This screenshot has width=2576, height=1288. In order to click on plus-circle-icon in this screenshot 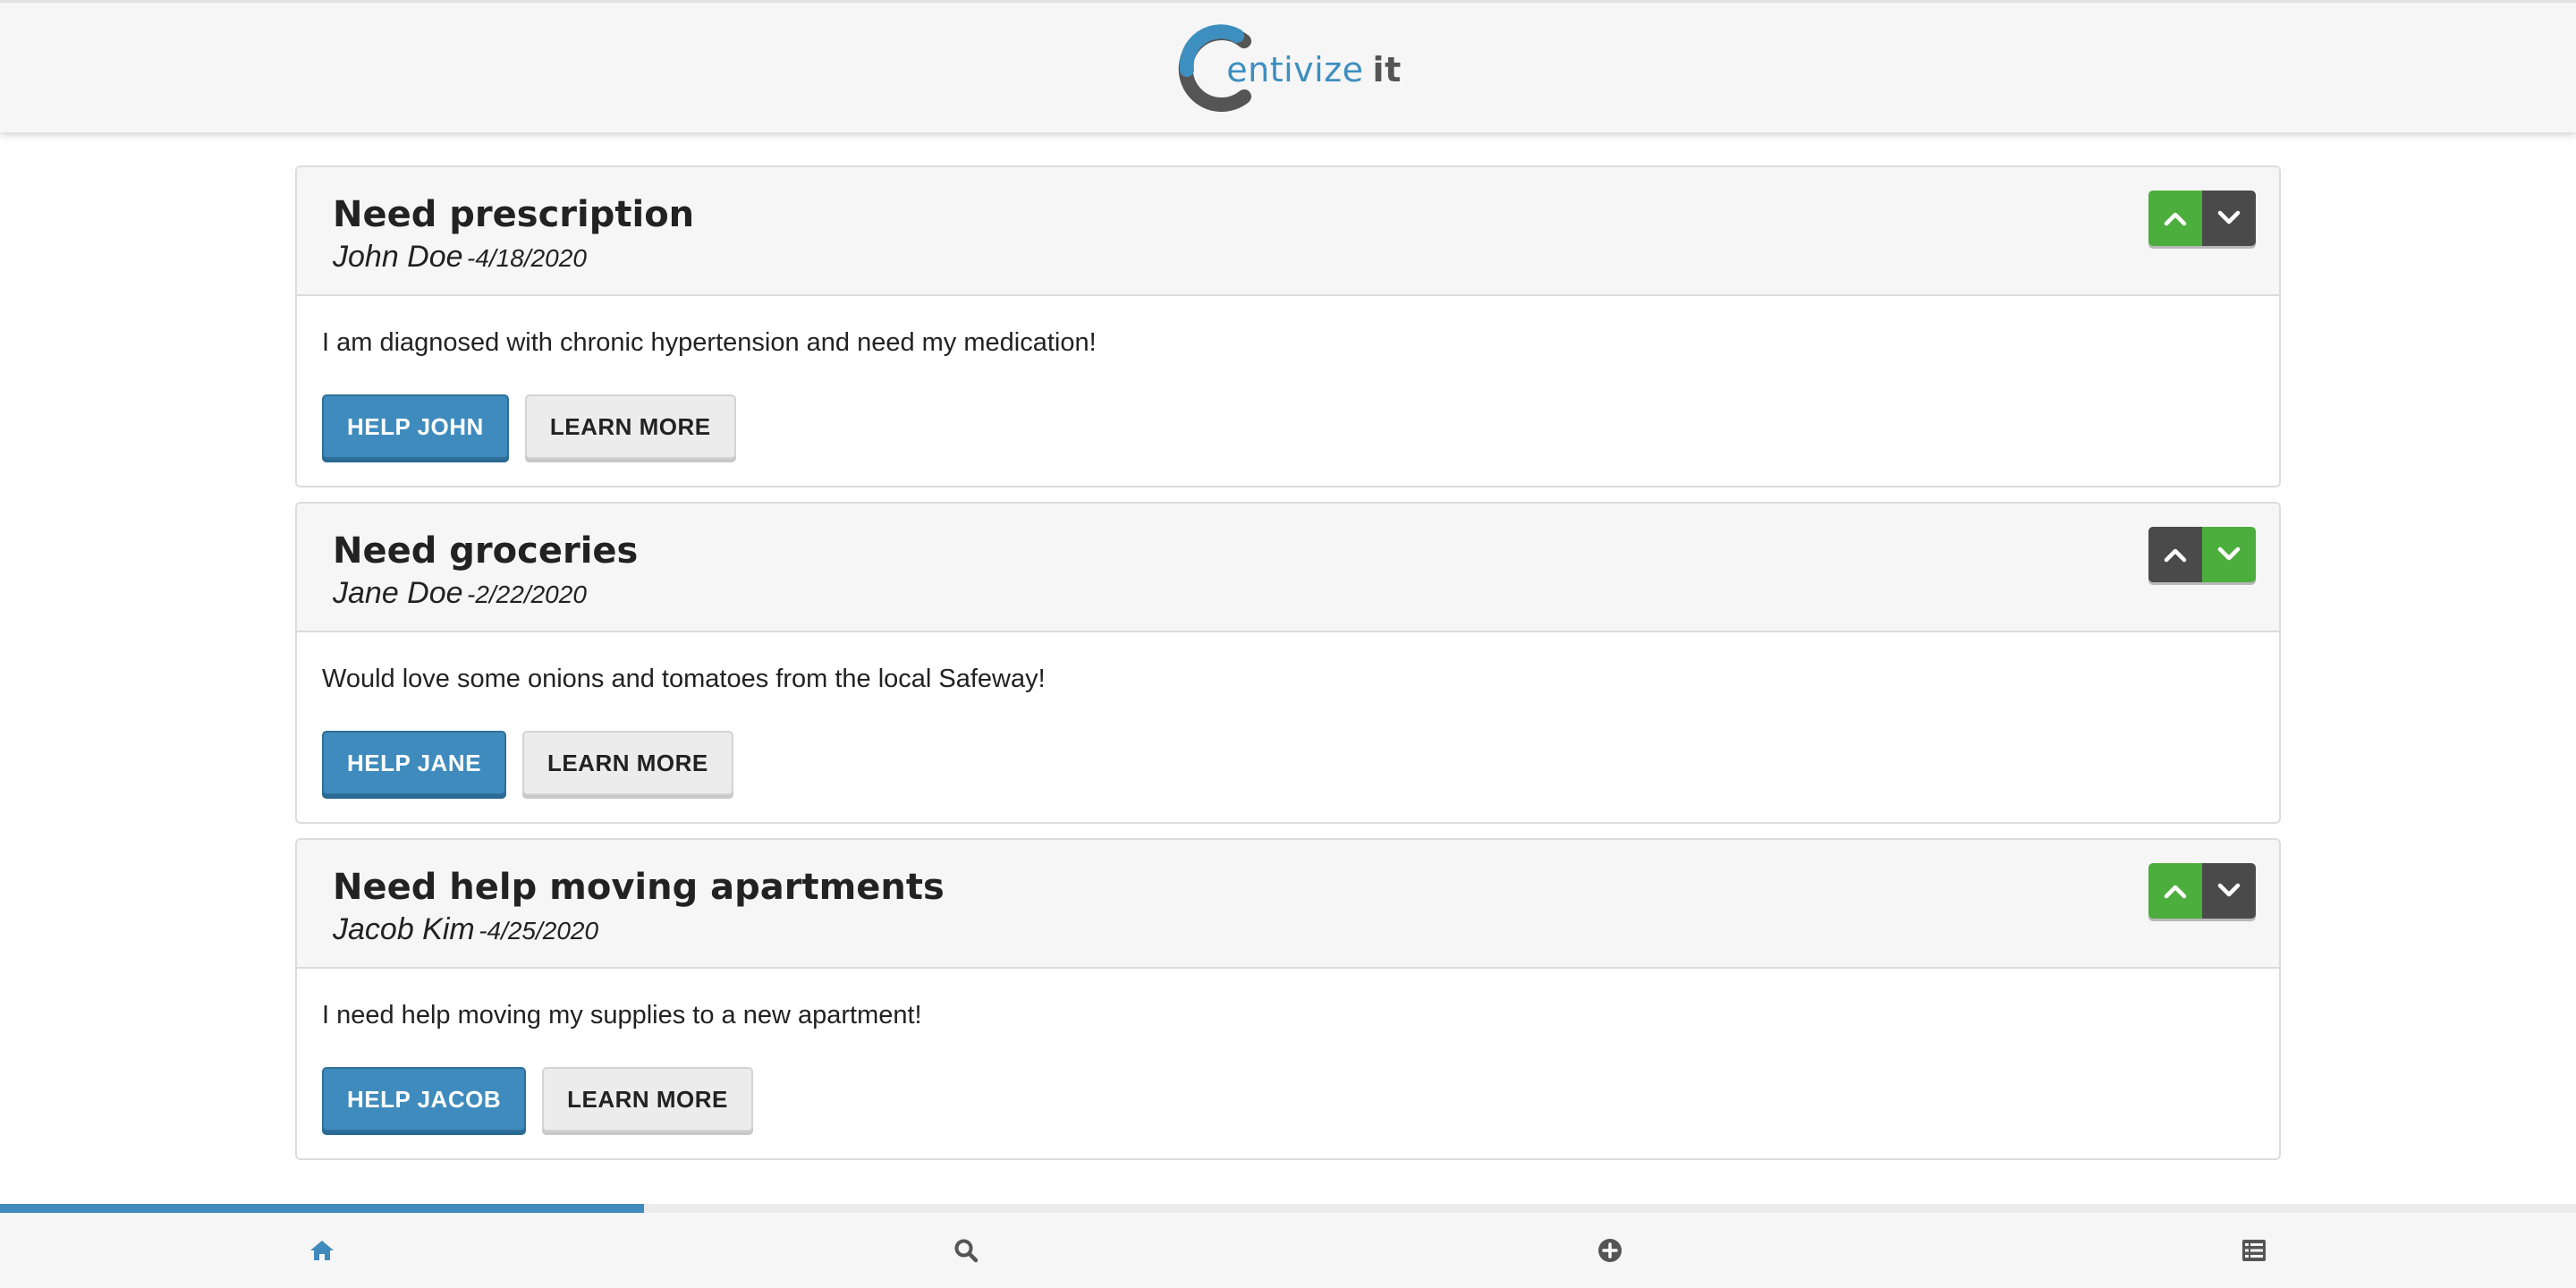, I will do `click(1610, 1250)`.